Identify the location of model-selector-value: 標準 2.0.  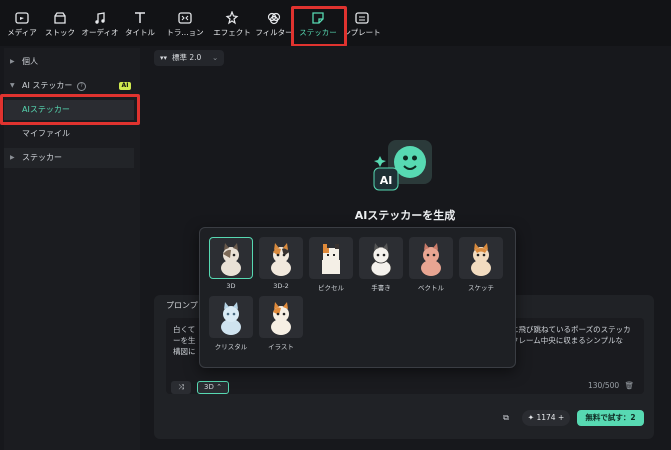
(187, 57).